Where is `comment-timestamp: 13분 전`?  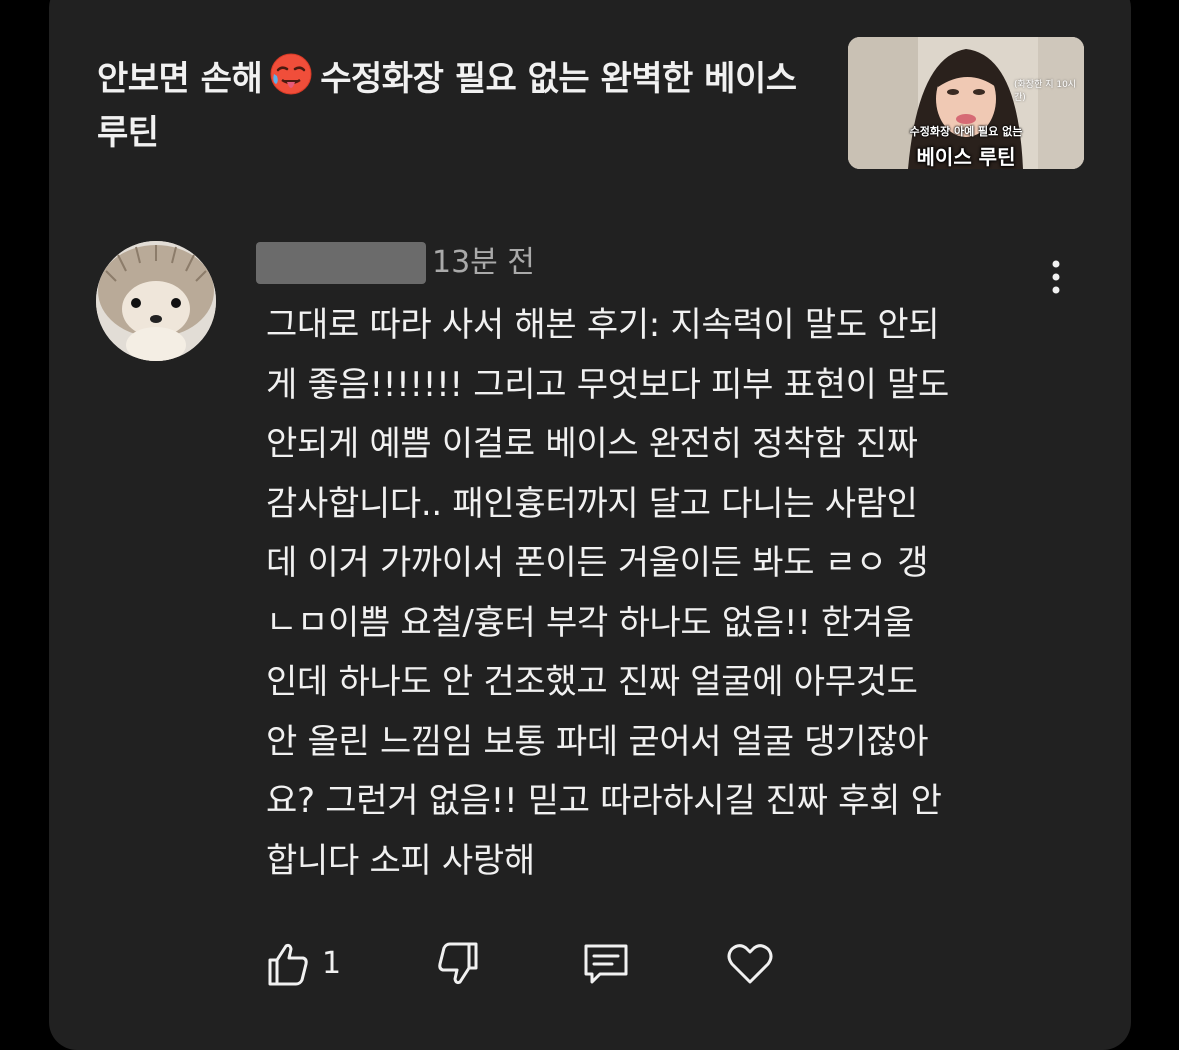 comment-timestamp: 13분 전 is located at coordinates (483, 263).